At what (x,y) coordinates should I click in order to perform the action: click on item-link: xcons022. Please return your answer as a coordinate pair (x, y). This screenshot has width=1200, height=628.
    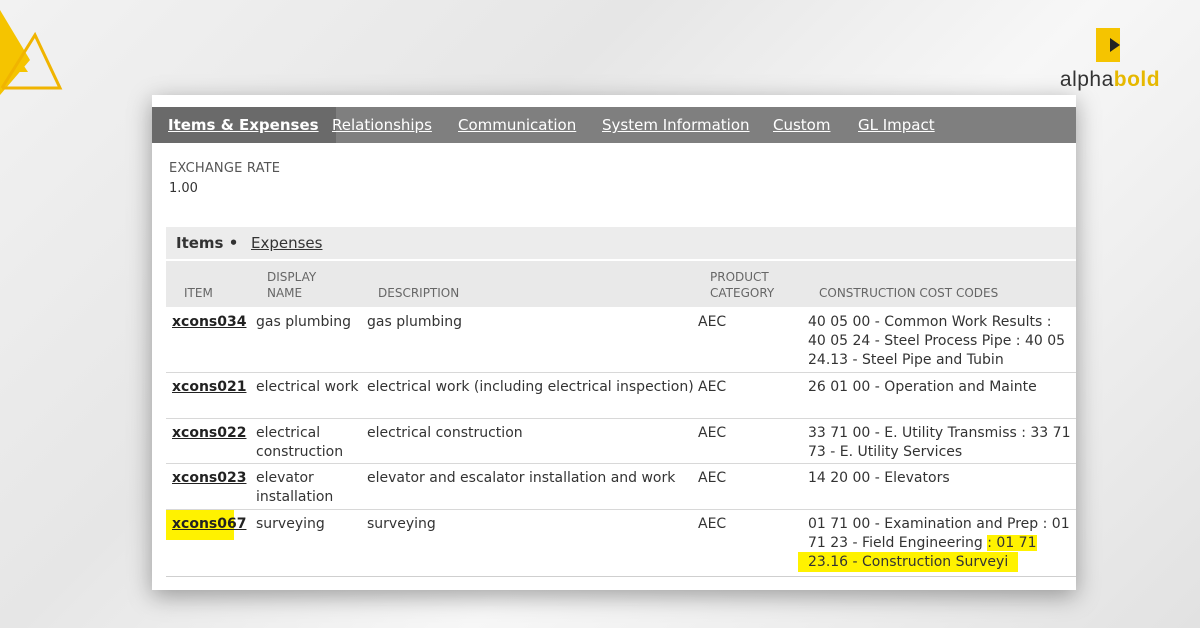
    Looking at the image, I should click on (209, 433).